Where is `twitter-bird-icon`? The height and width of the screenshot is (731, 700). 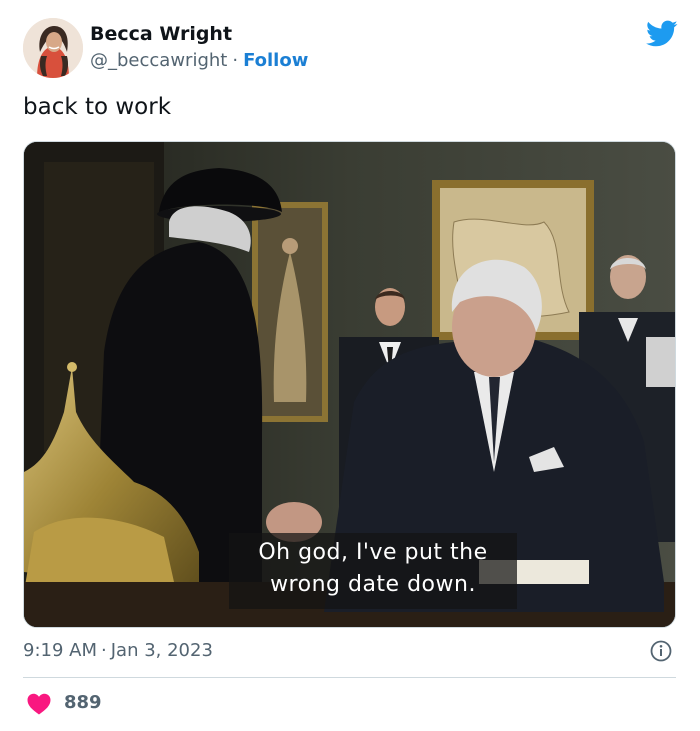 twitter-bird-icon is located at coordinates (662, 34).